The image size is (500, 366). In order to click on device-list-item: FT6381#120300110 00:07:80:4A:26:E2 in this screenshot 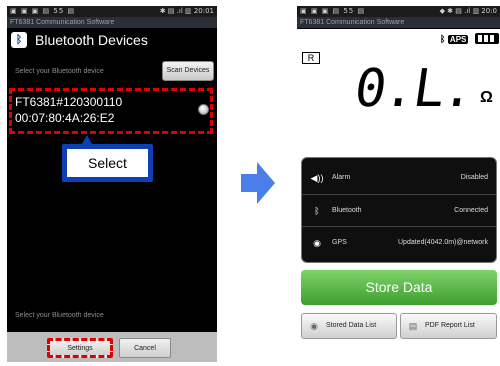, I will do `click(111, 111)`.